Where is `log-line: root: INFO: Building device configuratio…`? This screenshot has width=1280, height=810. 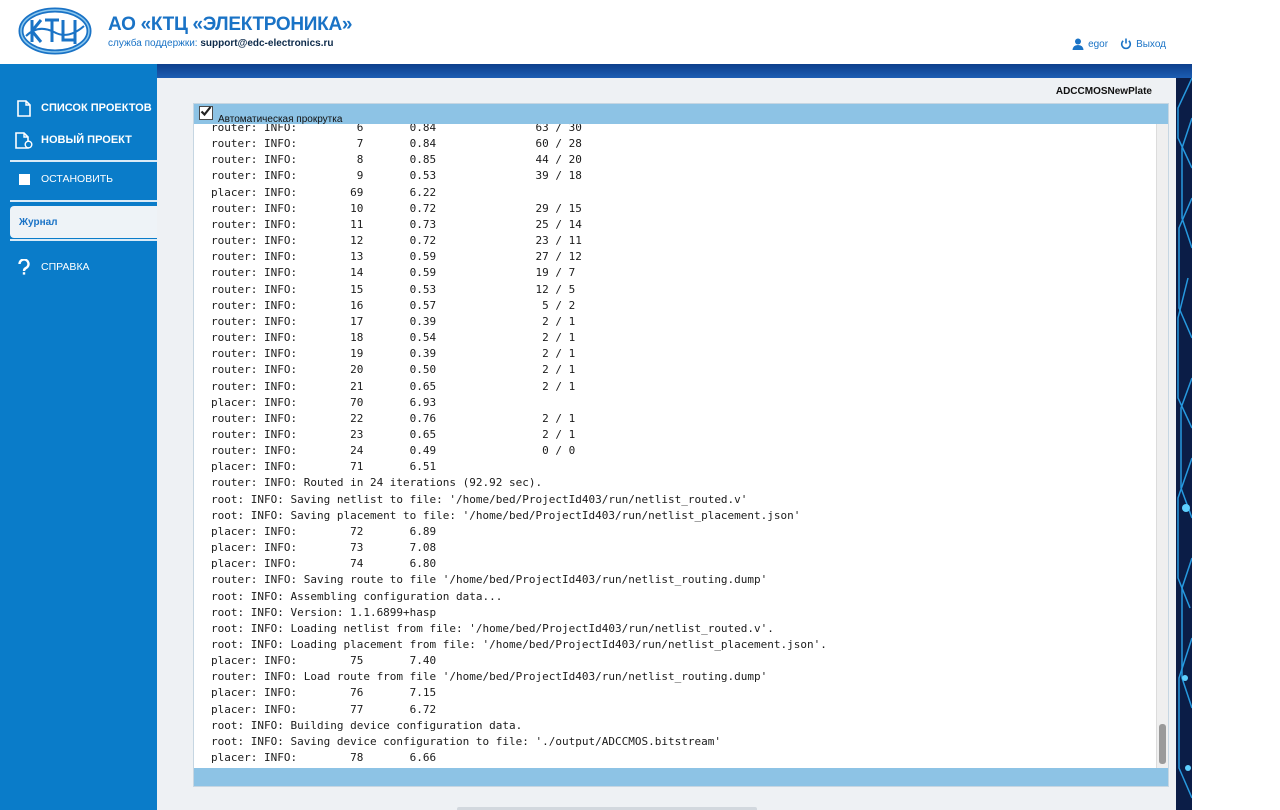 log-line: root: INFO: Building device configuratio… is located at coordinates (367, 725).